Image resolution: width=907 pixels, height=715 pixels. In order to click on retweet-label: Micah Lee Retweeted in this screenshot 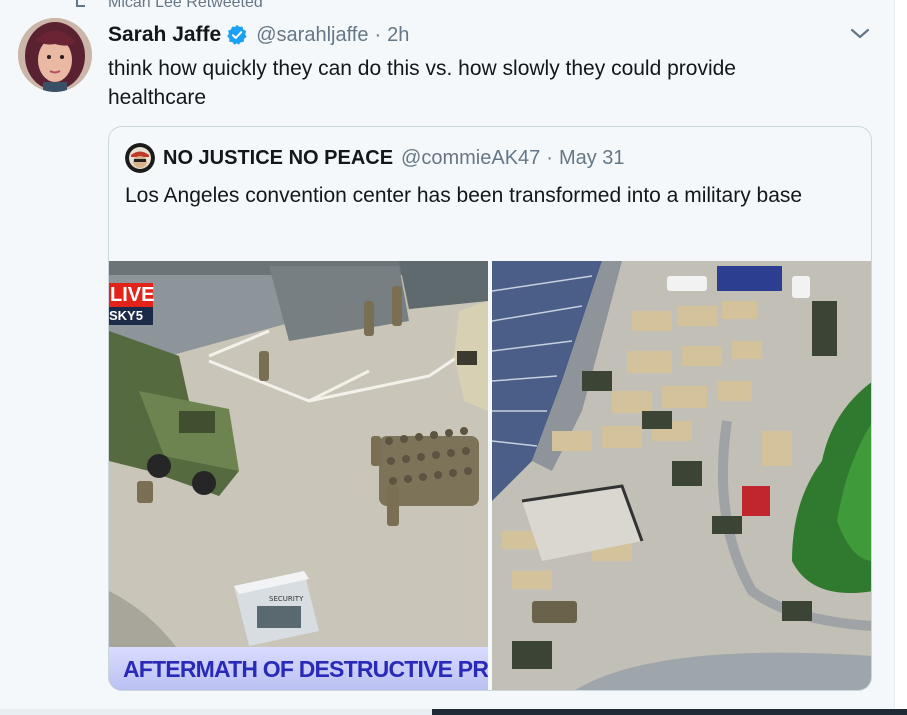, I will do `click(185, 6)`.